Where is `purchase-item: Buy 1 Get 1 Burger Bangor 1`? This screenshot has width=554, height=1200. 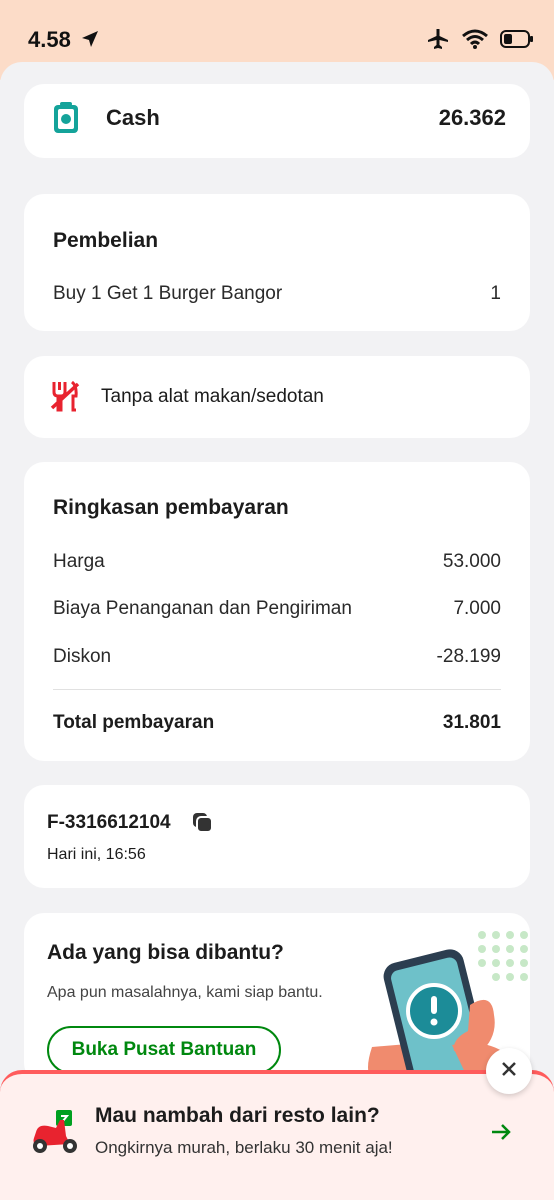 purchase-item: Buy 1 Get 1 Burger Bangor 1 is located at coordinates (277, 294).